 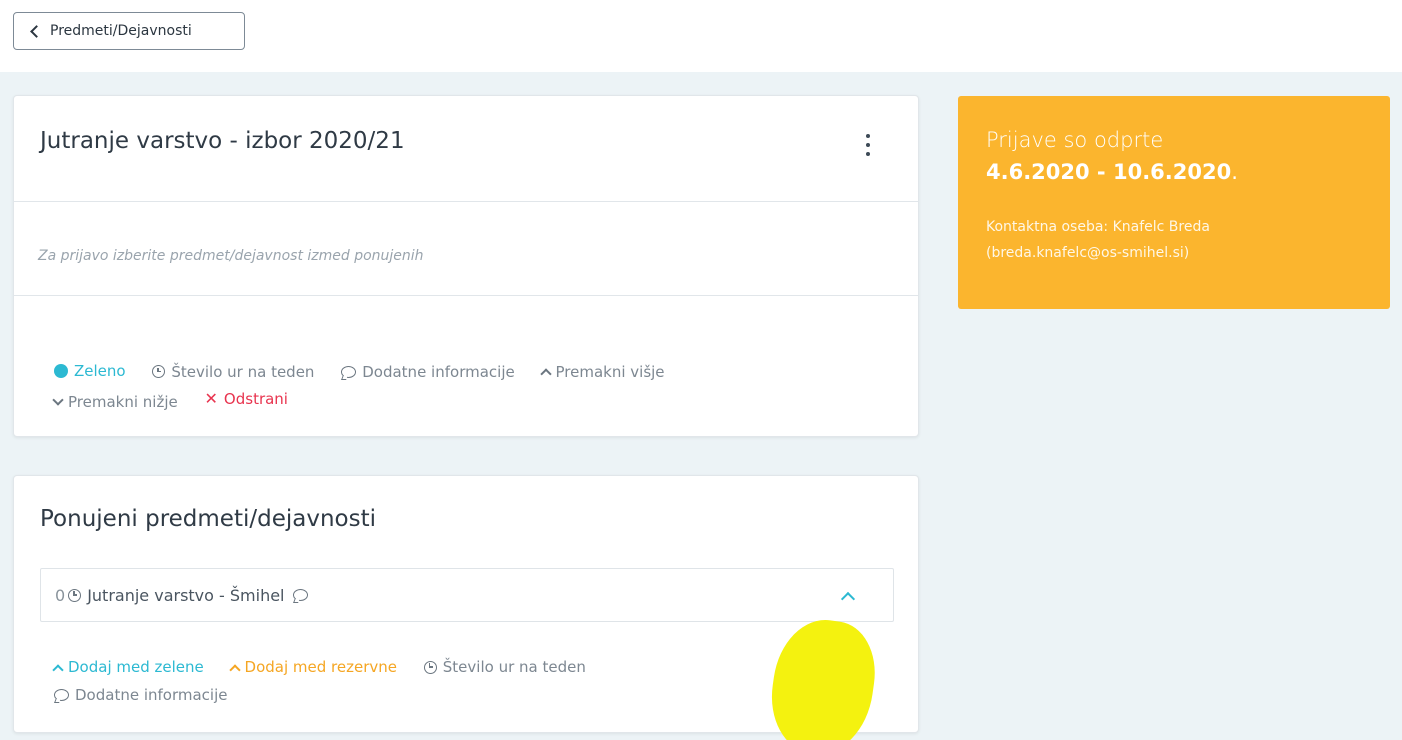 I want to click on kebab-menu-icon, so click(x=868, y=145).